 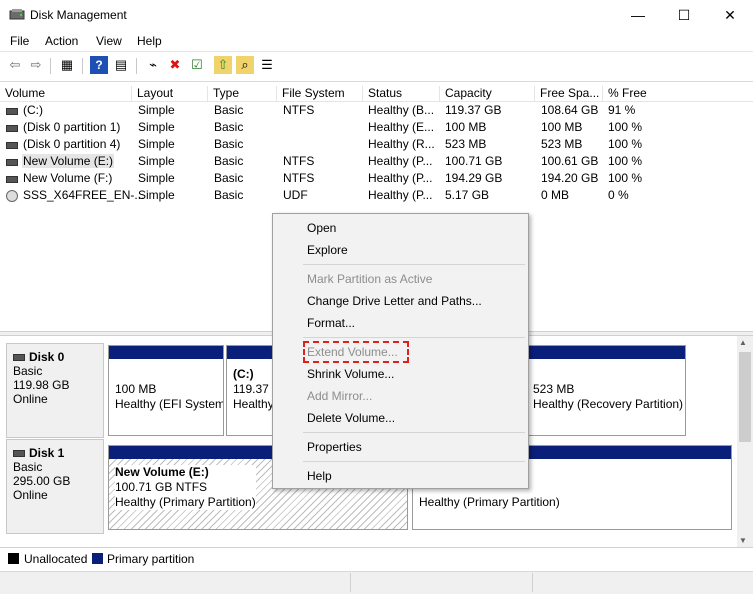 What do you see at coordinates (467, 195) in the screenshot?
I see `cell-capacity: 5.17 GB` at bounding box center [467, 195].